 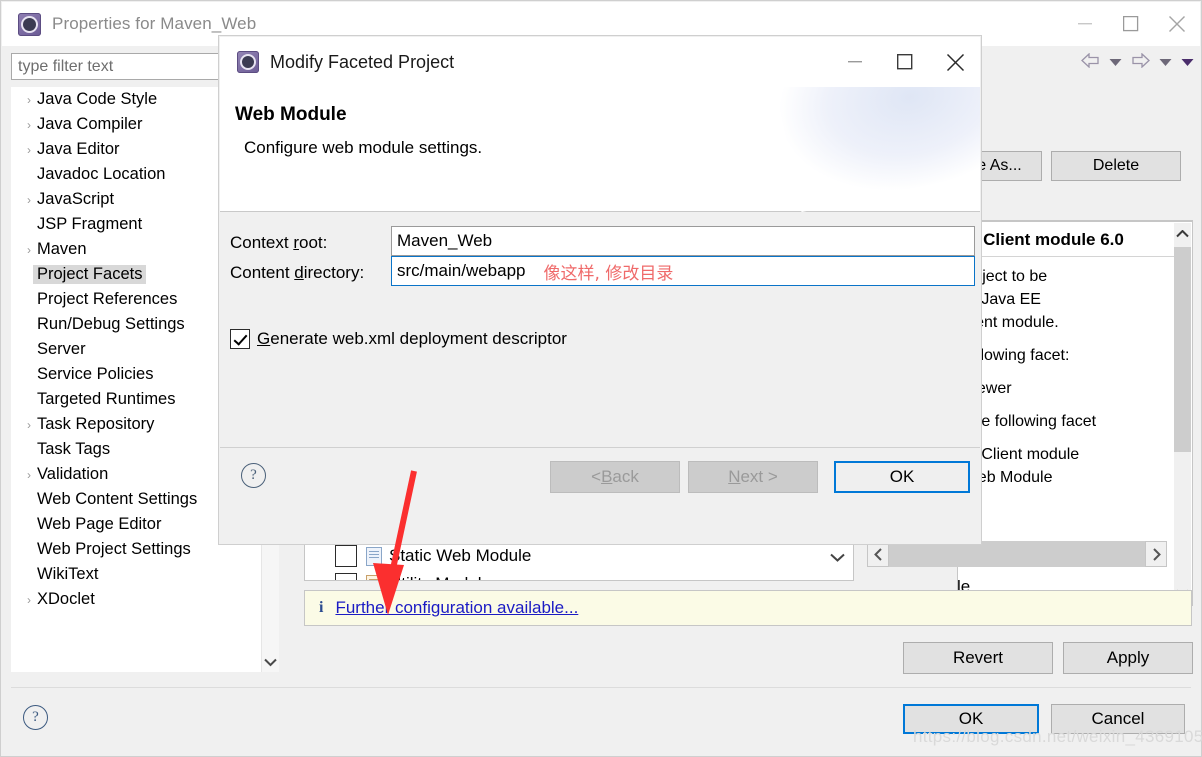 What do you see at coordinates (579, 575) in the screenshot?
I see `list-item: Utility Module` at bounding box center [579, 575].